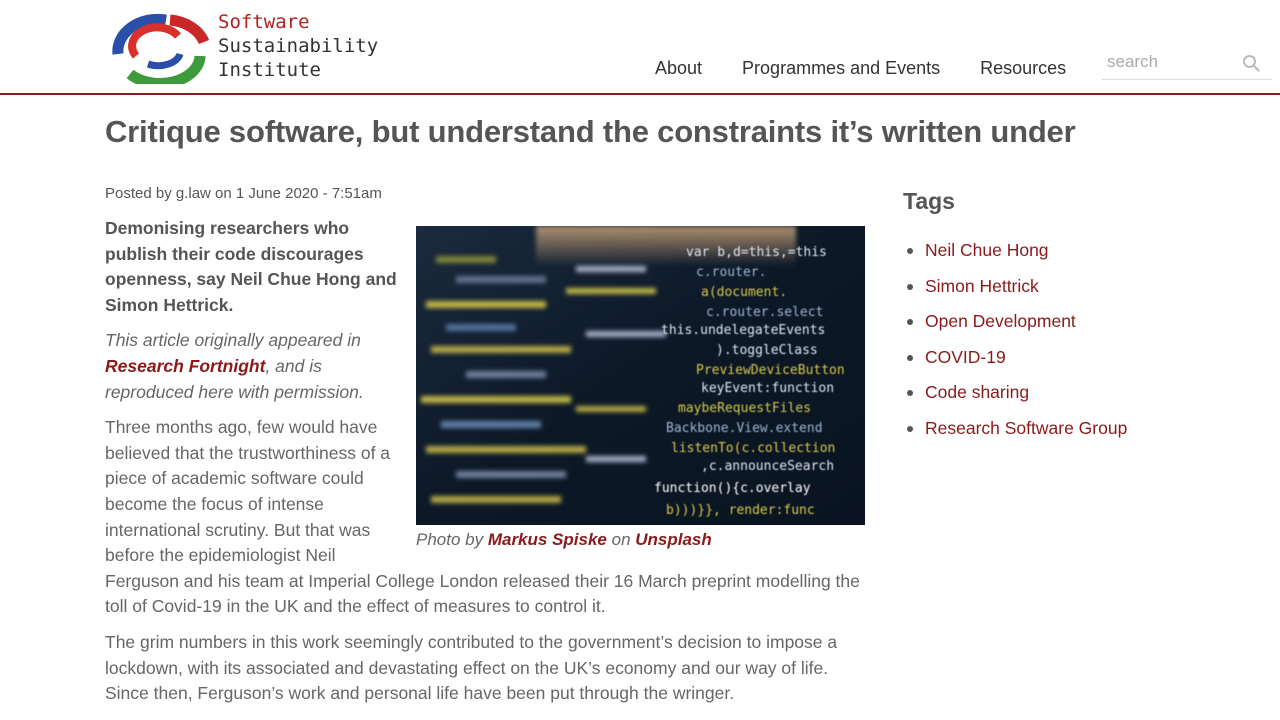 The width and height of the screenshot is (1280, 720). Describe the element at coordinates (161, 48) in the screenshot. I see `logo-icon` at that location.